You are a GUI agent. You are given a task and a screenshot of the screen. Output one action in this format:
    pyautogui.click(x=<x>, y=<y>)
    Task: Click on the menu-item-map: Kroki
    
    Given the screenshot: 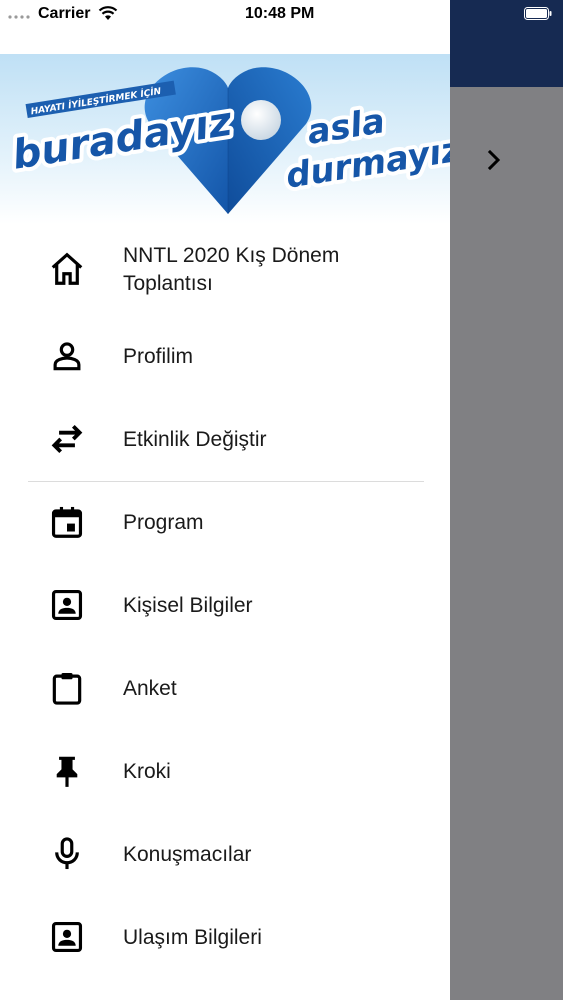 What is the action you would take?
    pyautogui.click(x=225, y=772)
    